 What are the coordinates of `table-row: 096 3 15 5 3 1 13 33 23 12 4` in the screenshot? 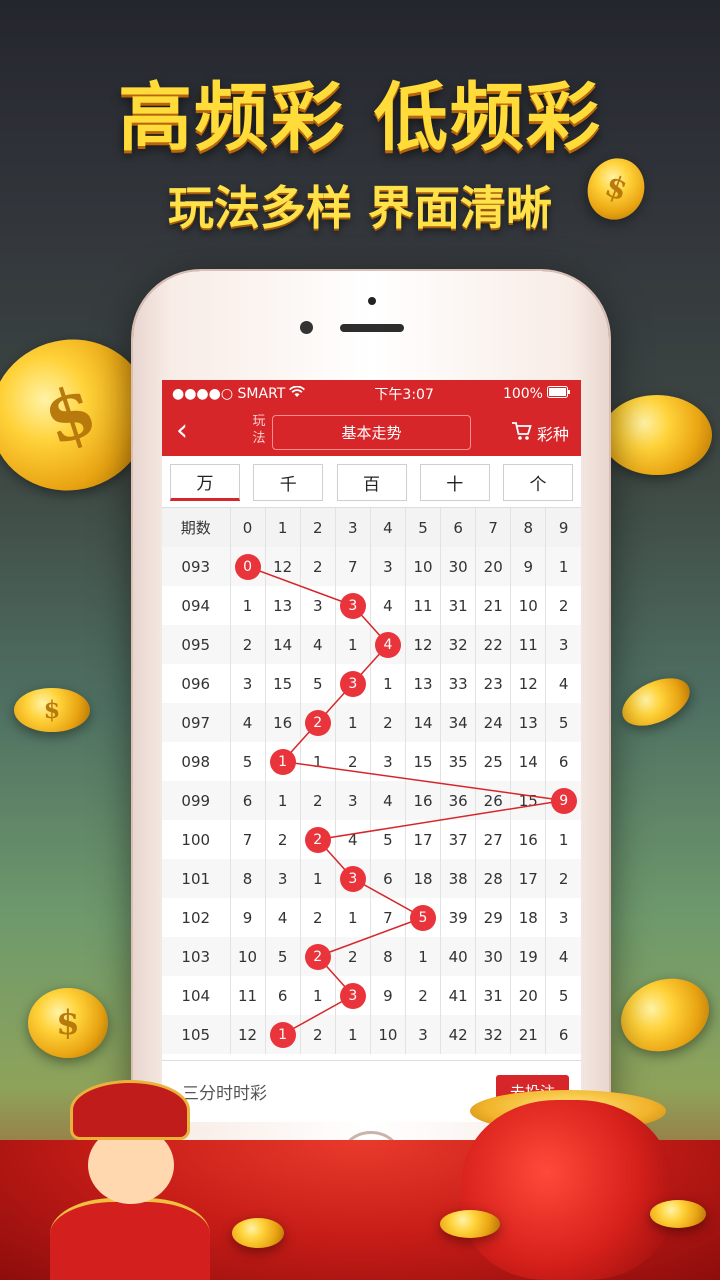 It's located at (371, 683).